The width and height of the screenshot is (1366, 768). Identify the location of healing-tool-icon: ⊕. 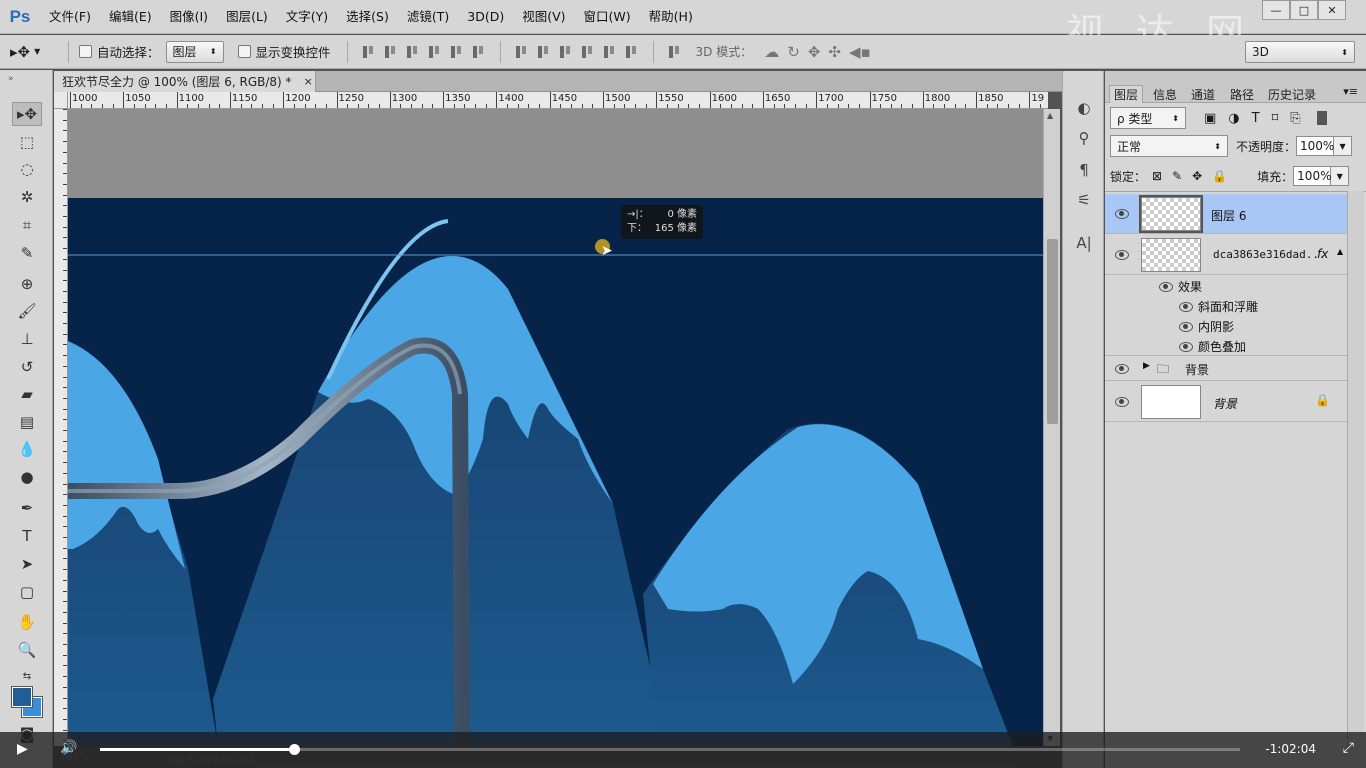
(27, 284).